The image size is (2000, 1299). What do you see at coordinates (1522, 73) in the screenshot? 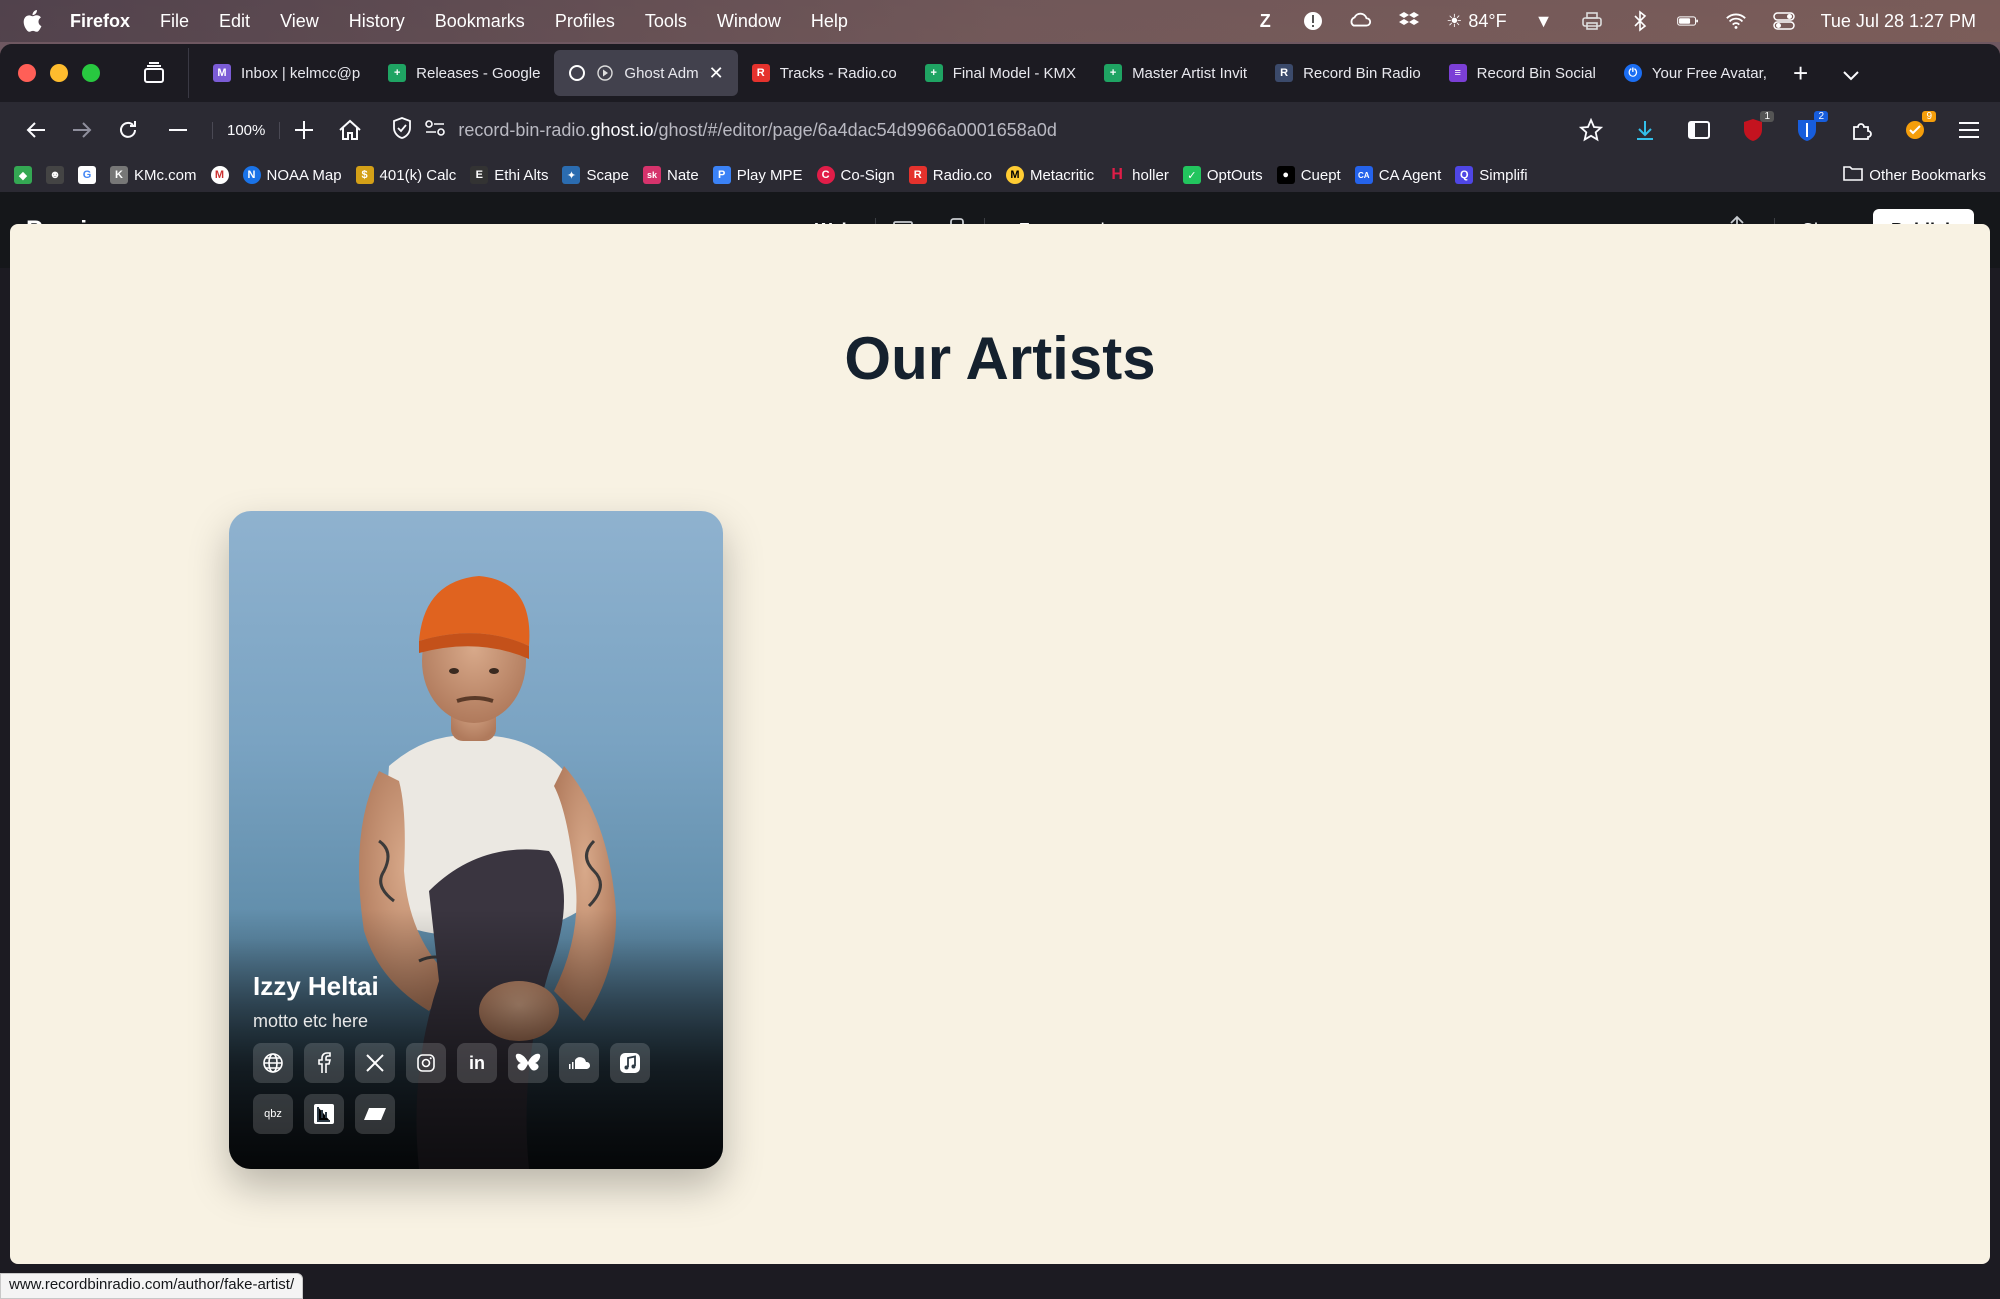
I see `tab-record-bin-social: ≡ Record Bin Social` at bounding box center [1522, 73].